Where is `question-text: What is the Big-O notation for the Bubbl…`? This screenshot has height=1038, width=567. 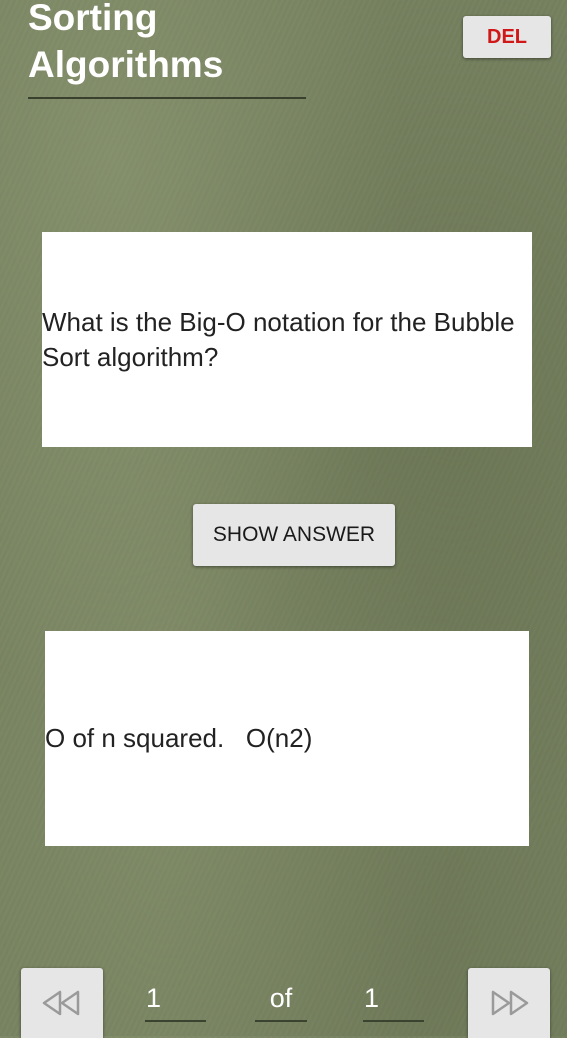
question-text: What is the Big-O notation for the Bubbl… is located at coordinates (282, 339).